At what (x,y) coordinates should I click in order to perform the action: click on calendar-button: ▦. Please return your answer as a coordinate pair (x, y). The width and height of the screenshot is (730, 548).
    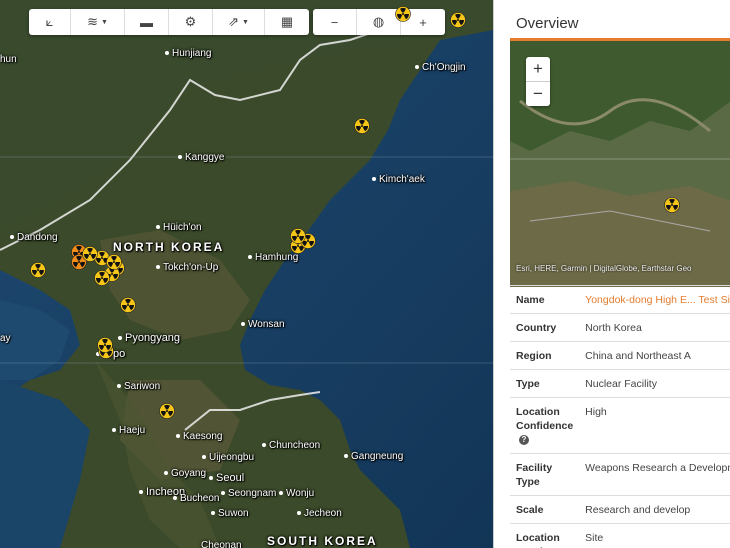
    Looking at the image, I should click on (287, 22).